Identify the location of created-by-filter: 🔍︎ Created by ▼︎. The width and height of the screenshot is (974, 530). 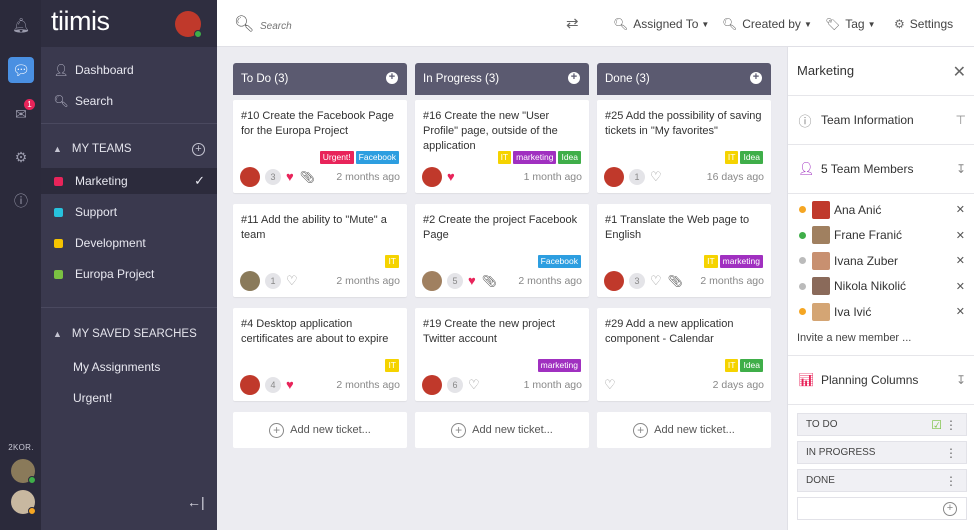
(767, 24).